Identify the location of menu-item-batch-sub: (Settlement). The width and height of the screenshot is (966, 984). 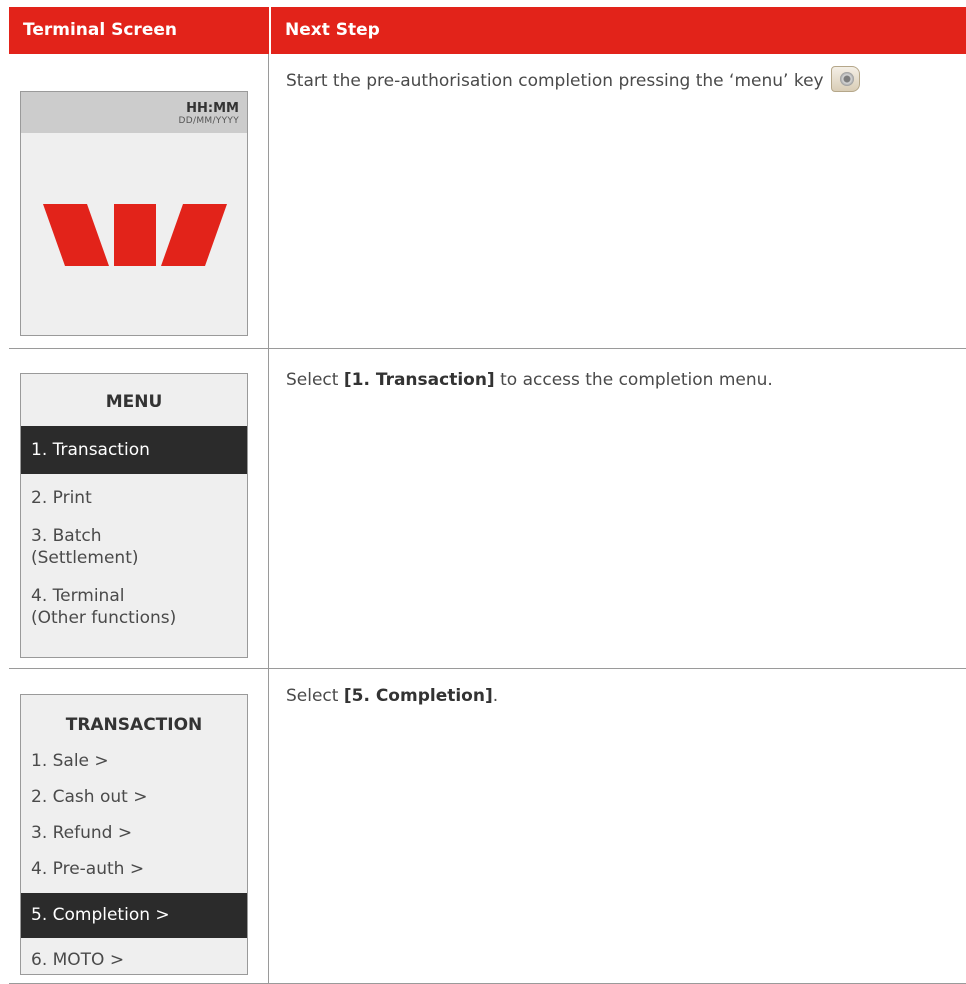
(85, 558).